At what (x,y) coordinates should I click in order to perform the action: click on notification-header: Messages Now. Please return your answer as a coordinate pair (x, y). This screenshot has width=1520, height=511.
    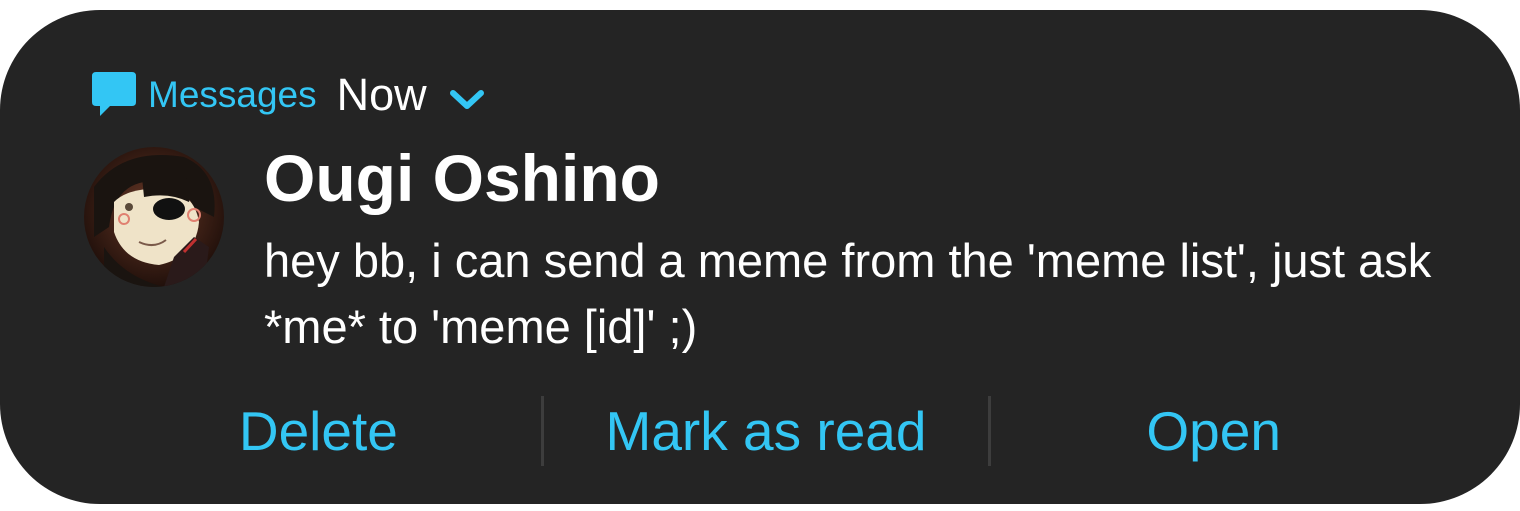
    Looking at the image, I should click on (287, 95).